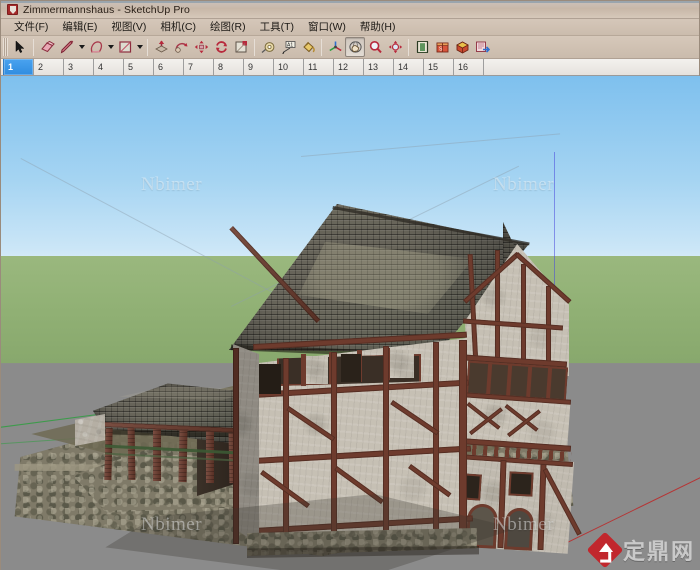 The height and width of the screenshot is (570, 700). What do you see at coordinates (128, 27) in the screenshot?
I see `menu-view: 视图(V)` at bounding box center [128, 27].